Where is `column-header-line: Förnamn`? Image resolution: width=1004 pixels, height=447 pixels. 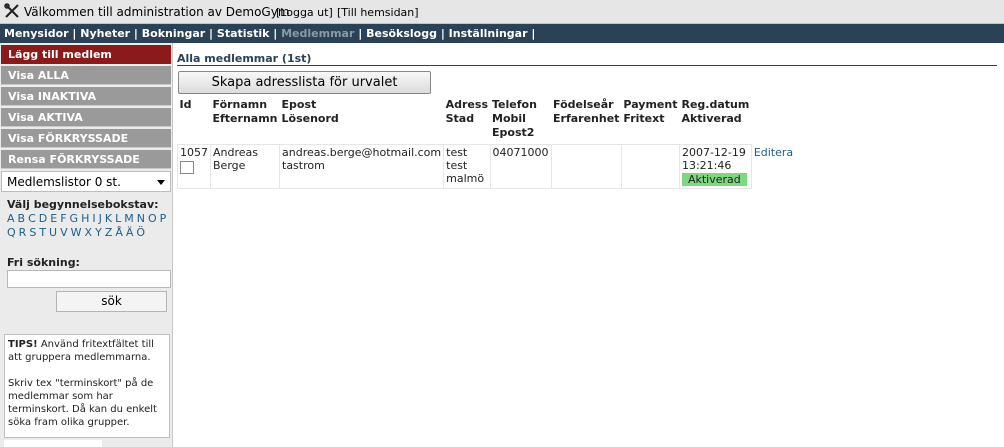 column-header-line: Förnamn is located at coordinates (240, 104).